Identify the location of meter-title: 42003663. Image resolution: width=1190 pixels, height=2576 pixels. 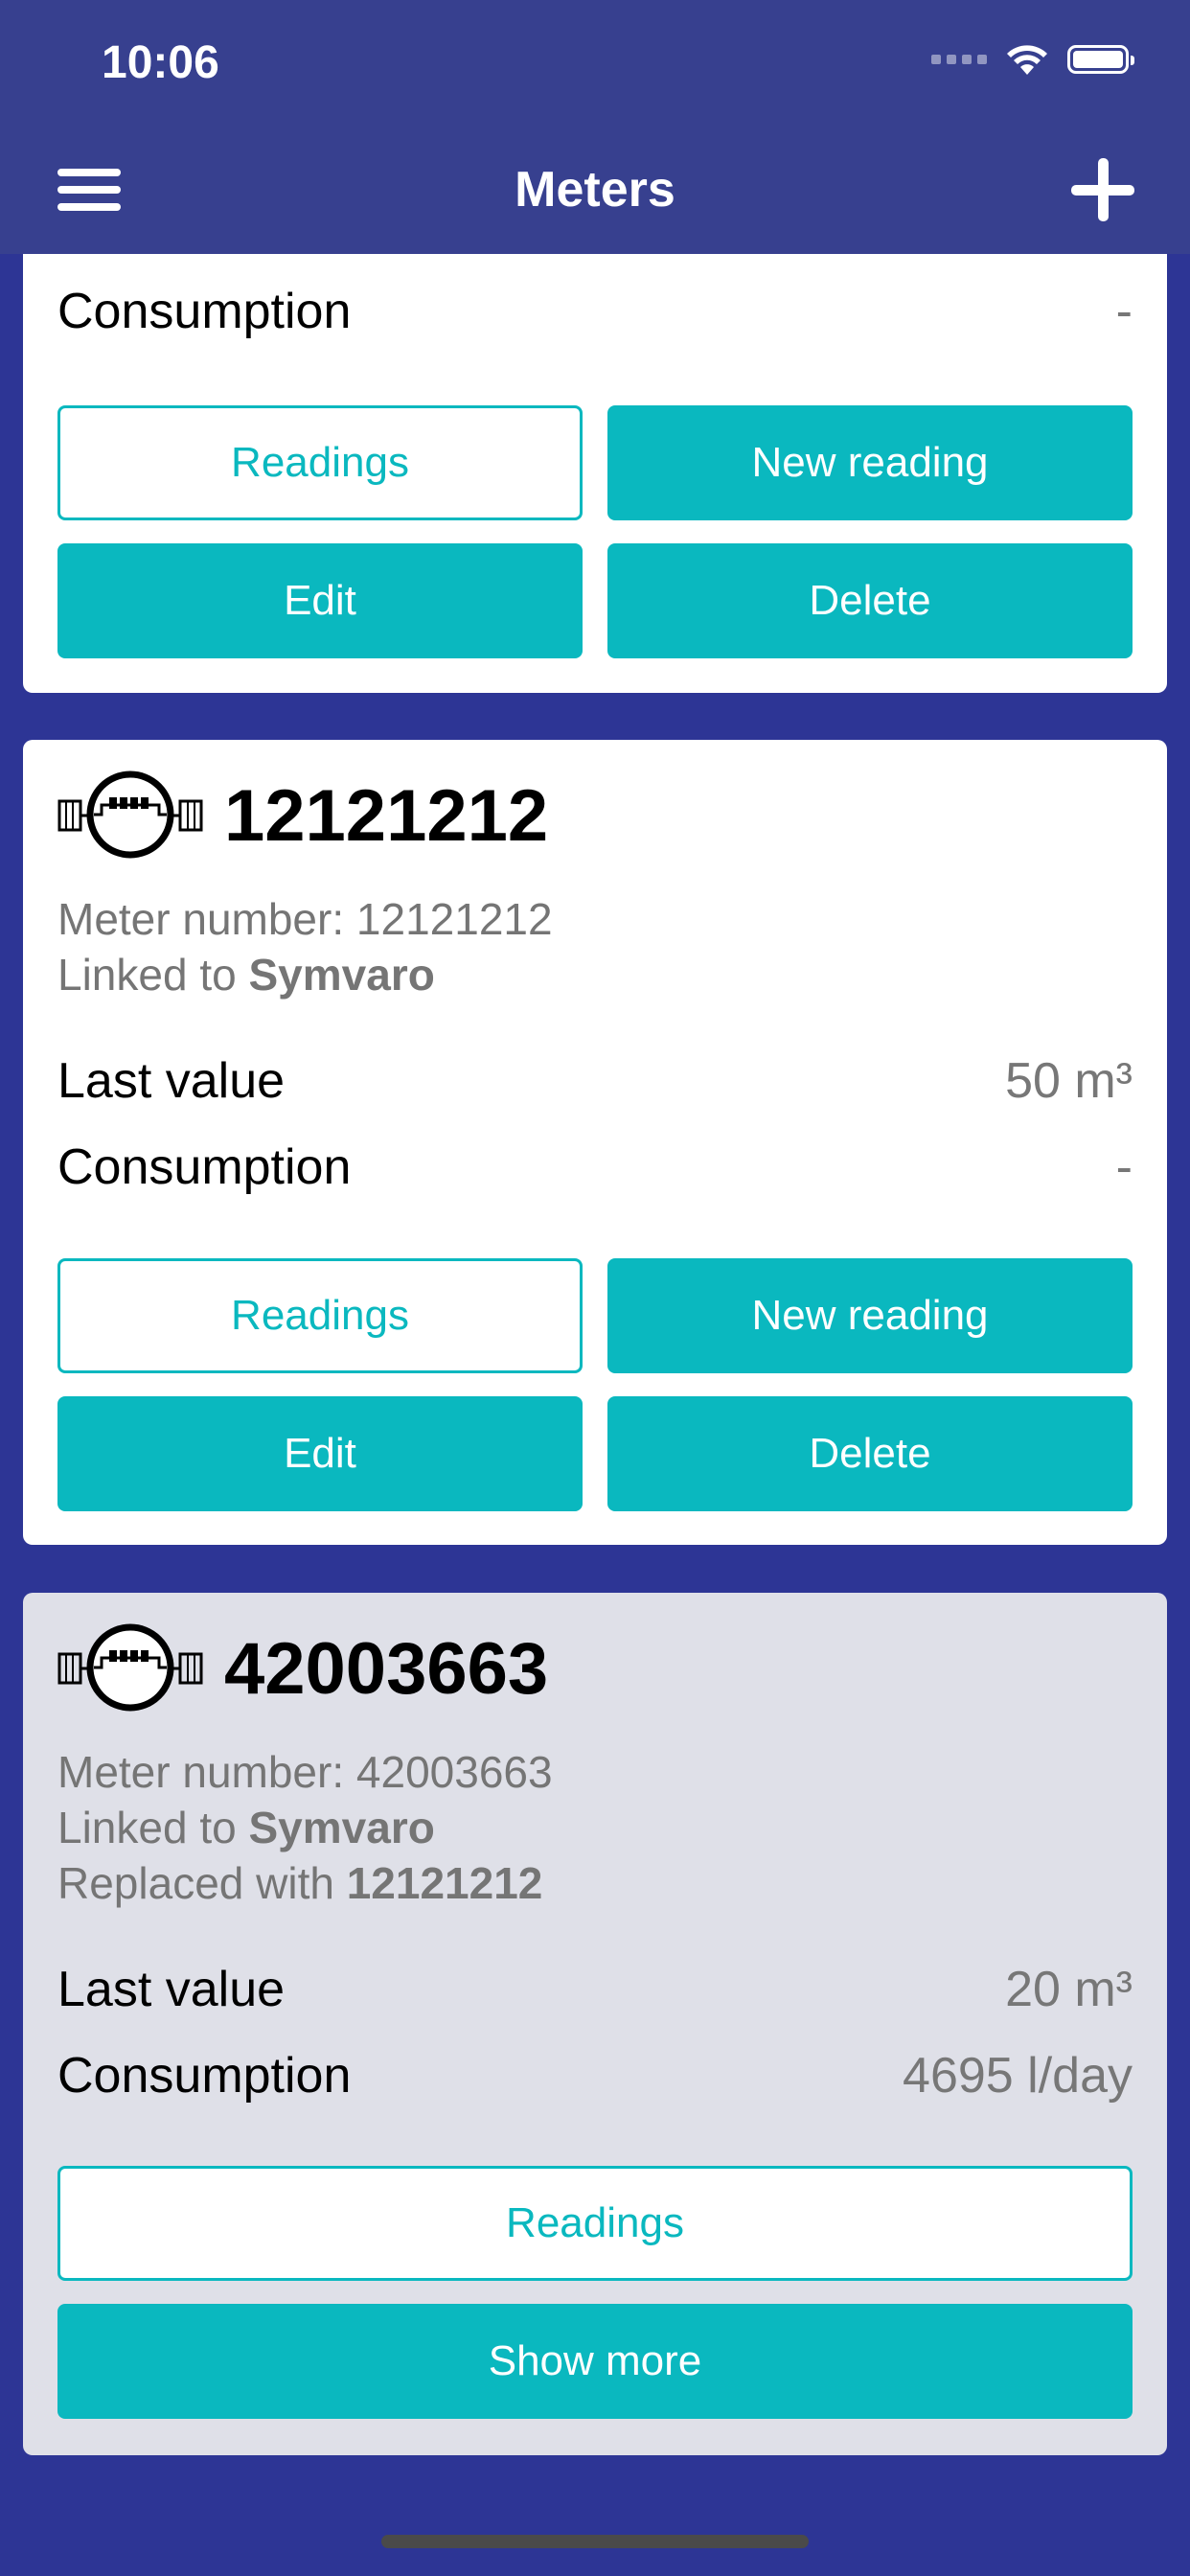
(387, 1669).